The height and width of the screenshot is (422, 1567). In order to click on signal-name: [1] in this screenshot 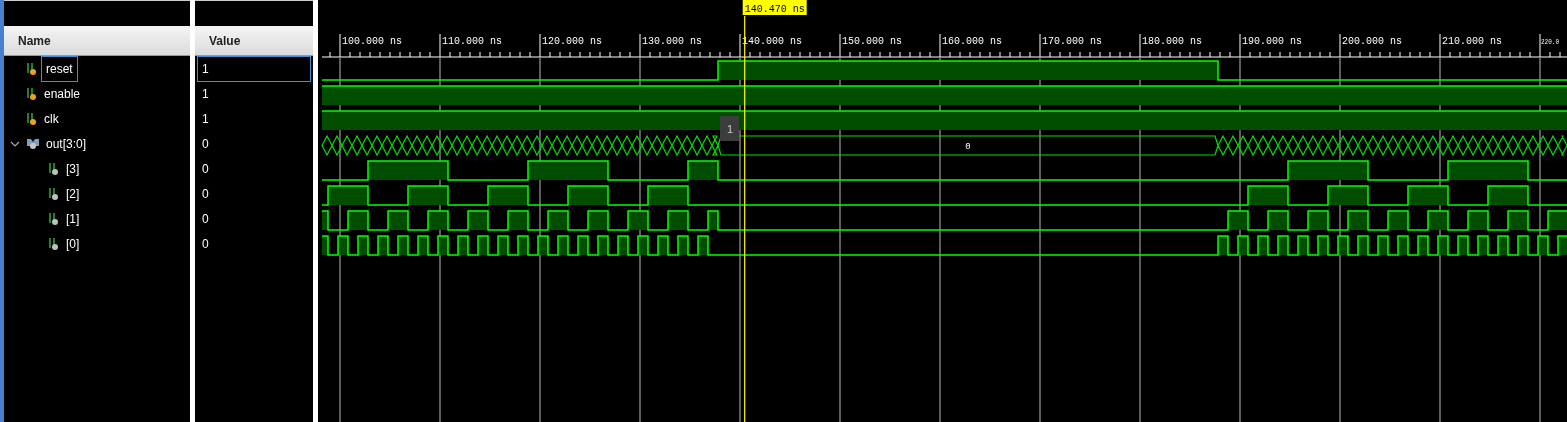, I will do `click(73, 218)`.